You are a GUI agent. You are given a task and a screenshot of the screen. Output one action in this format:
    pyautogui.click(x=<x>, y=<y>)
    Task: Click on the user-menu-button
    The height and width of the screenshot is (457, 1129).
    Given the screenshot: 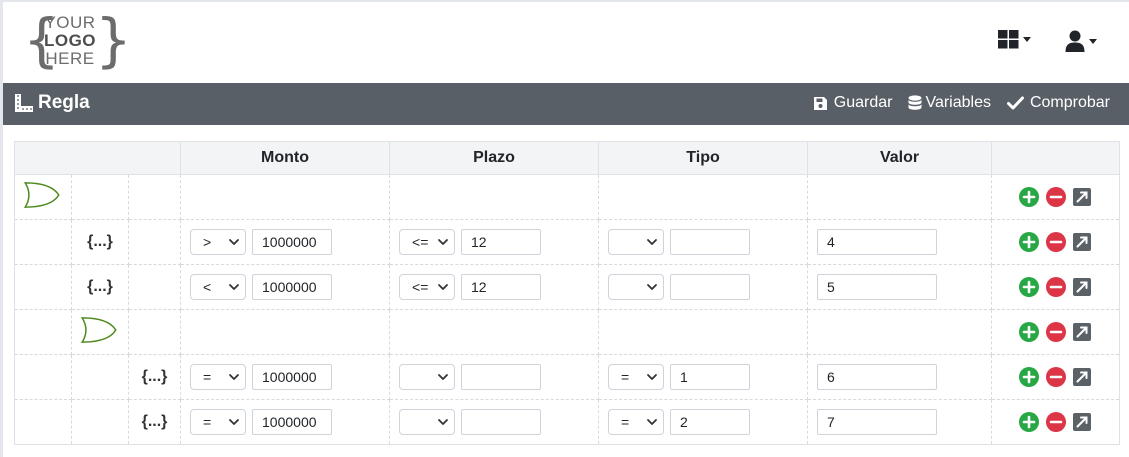 What is the action you would take?
    pyautogui.click(x=1081, y=41)
    